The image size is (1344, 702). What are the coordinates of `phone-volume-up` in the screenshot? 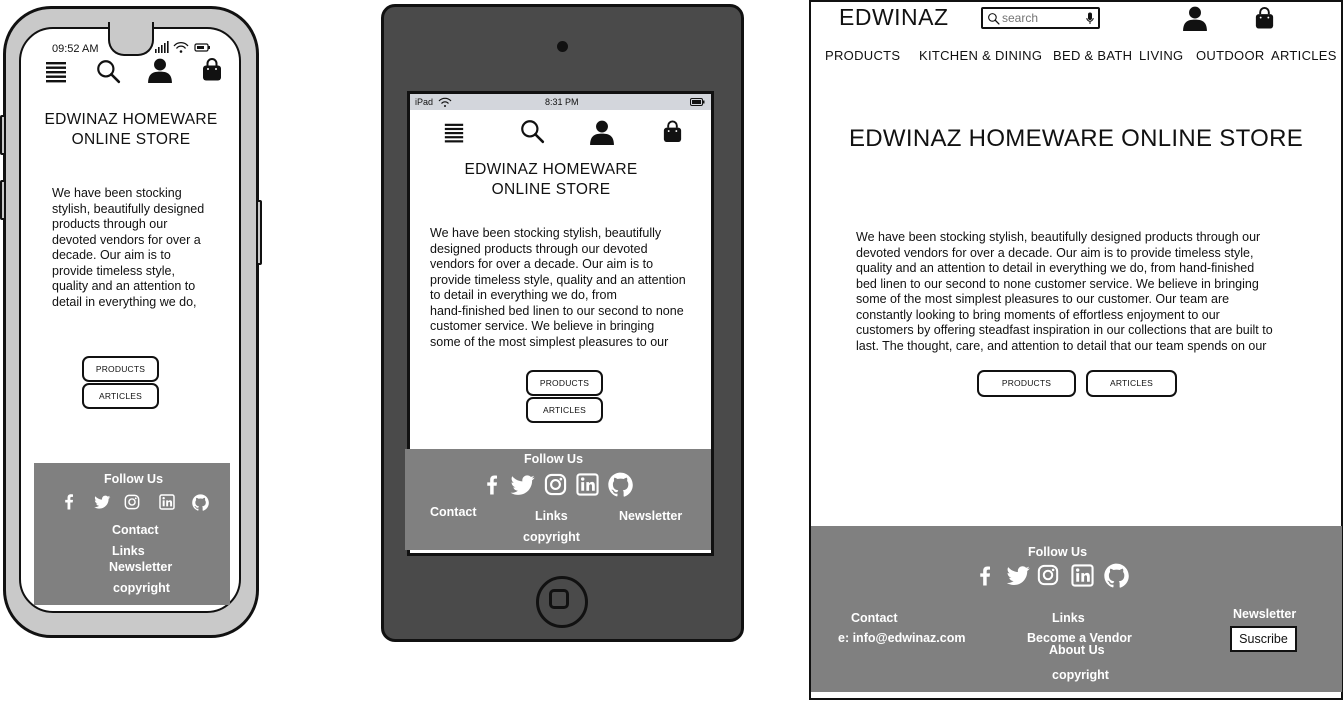 It's located at (3, 135).